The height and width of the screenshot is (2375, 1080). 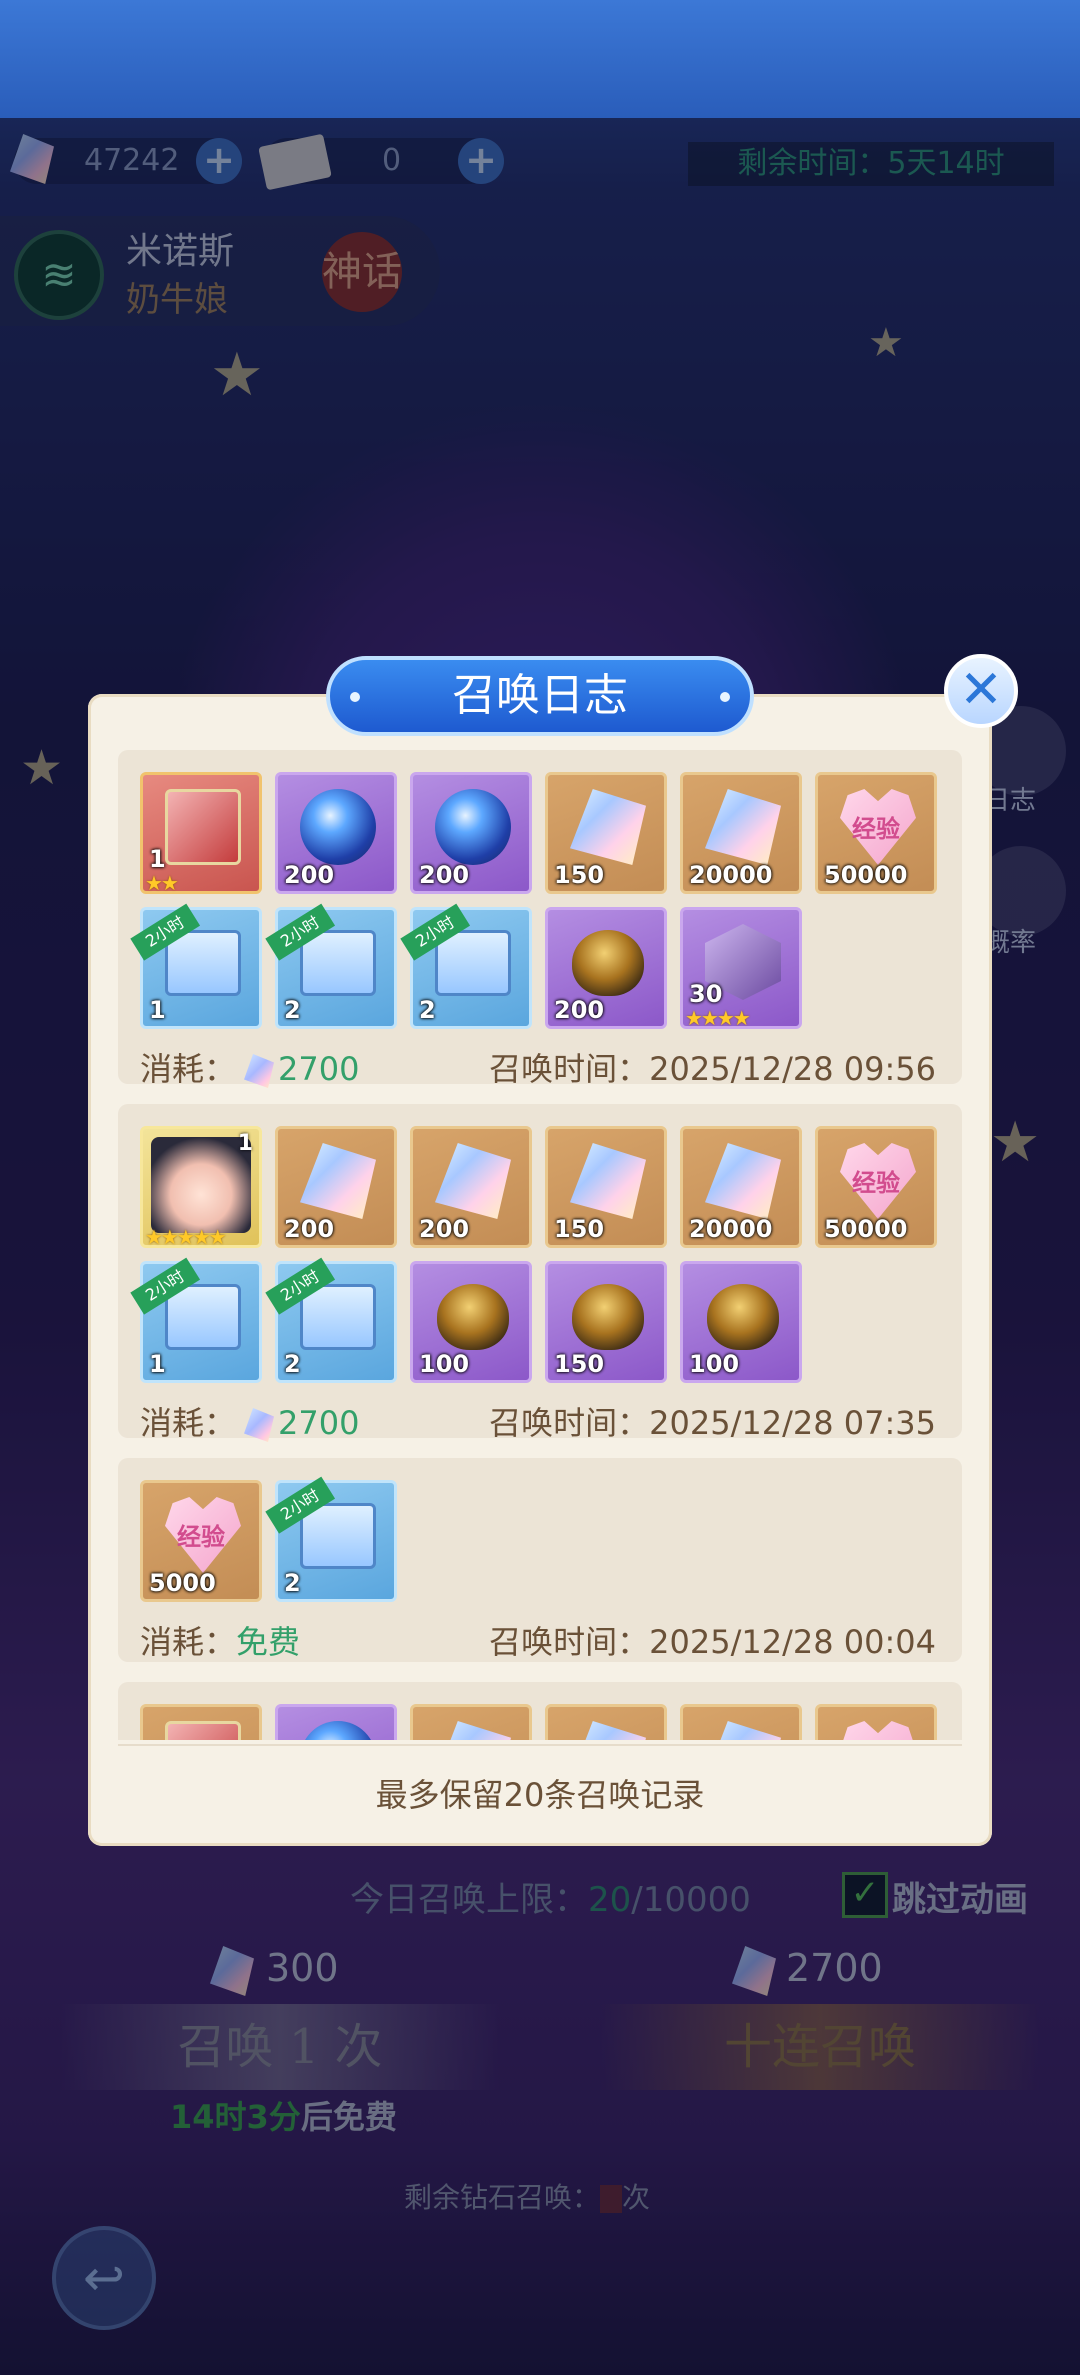 What do you see at coordinates (792, 1069) in the screenshot?
I see `time-value: 2025/12/28 09:56` at bounding box center [792, 1069].